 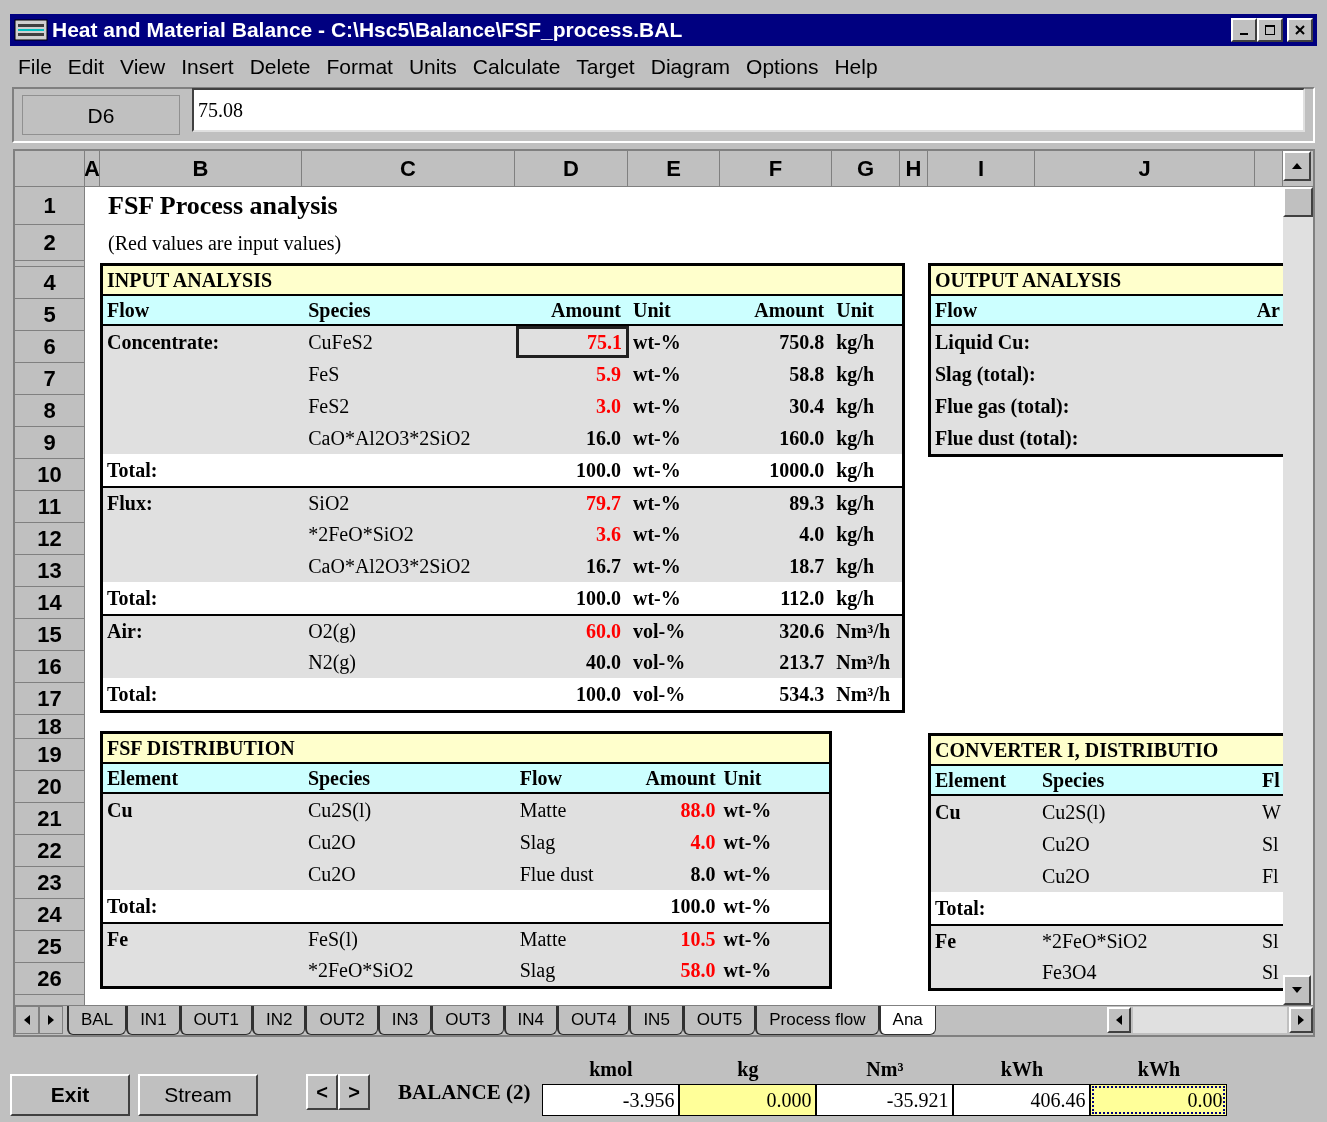 What do you see at coordinates (866, 169) in the screenshot?
I see `column-heading: G` at bounding box center [866, 169].